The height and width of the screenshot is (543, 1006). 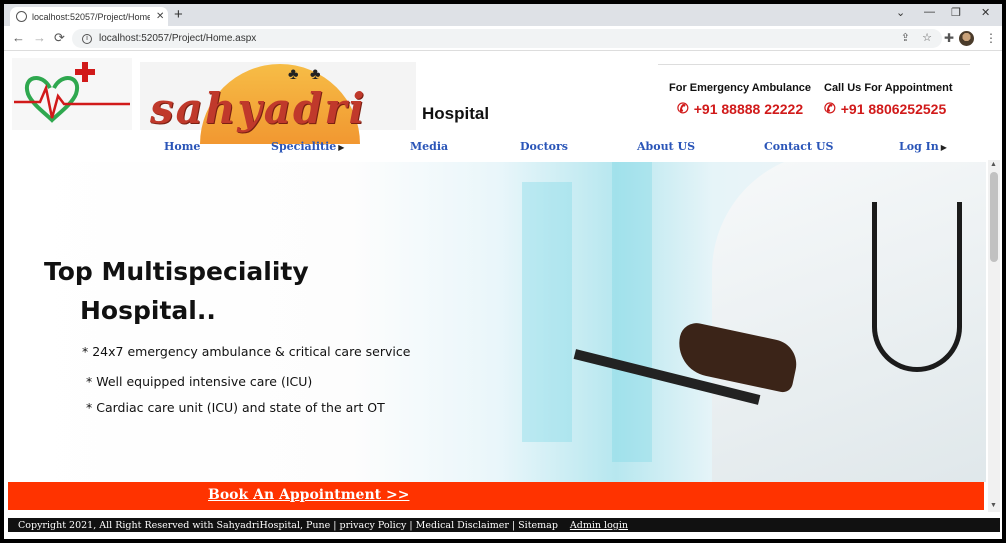 What do you see at coordinates (182, 146) in the screenshot?
I see `nav-home: Home` at bounding box center [182, 146].